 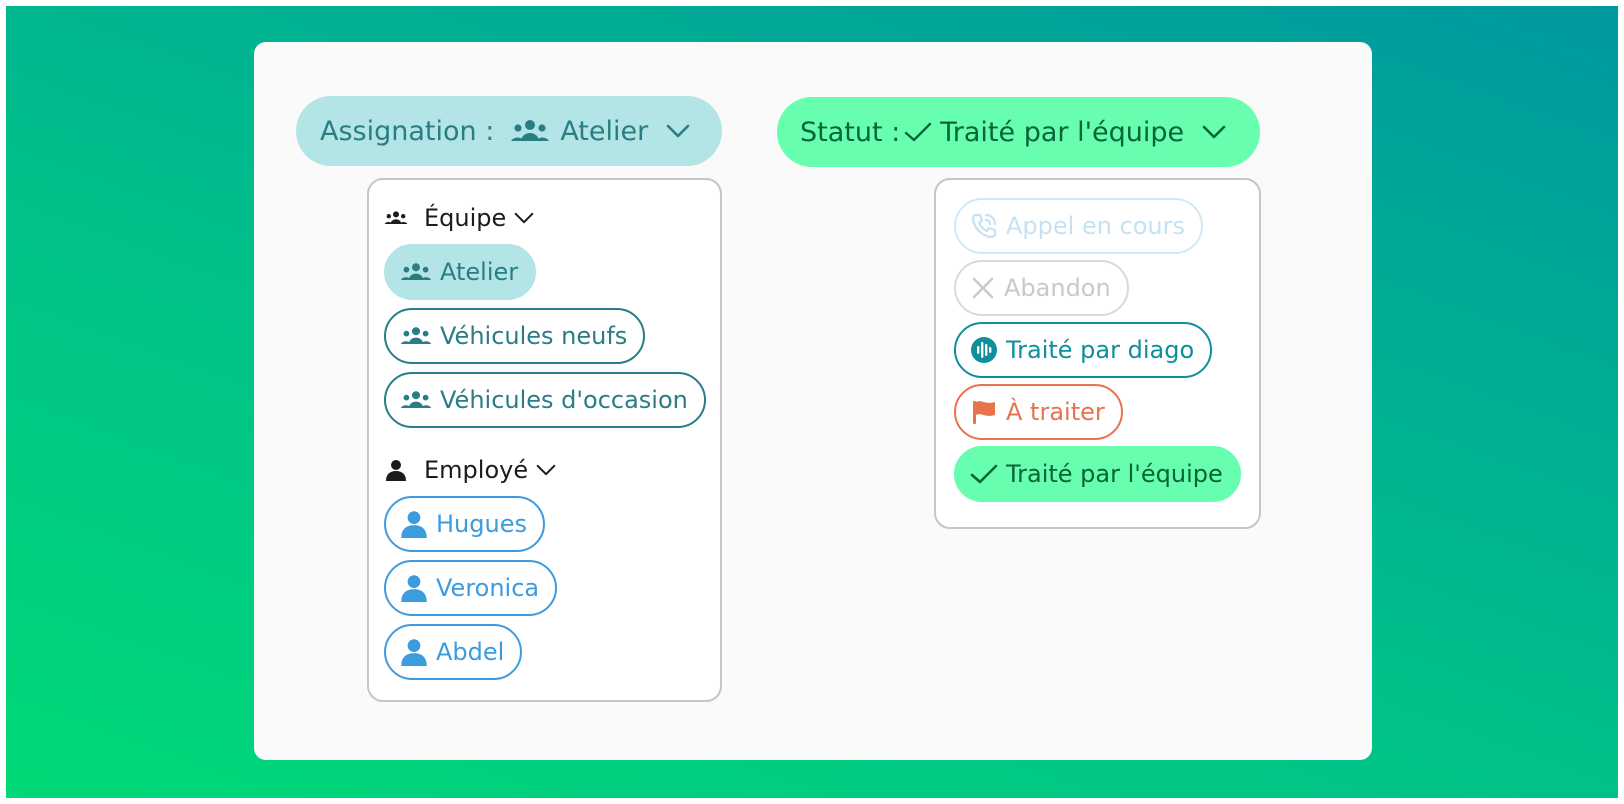 What do you see at coordinates (488, 588) in the screenshot?
I see `chip-label: Veronica` at bounding box center [488, 588].